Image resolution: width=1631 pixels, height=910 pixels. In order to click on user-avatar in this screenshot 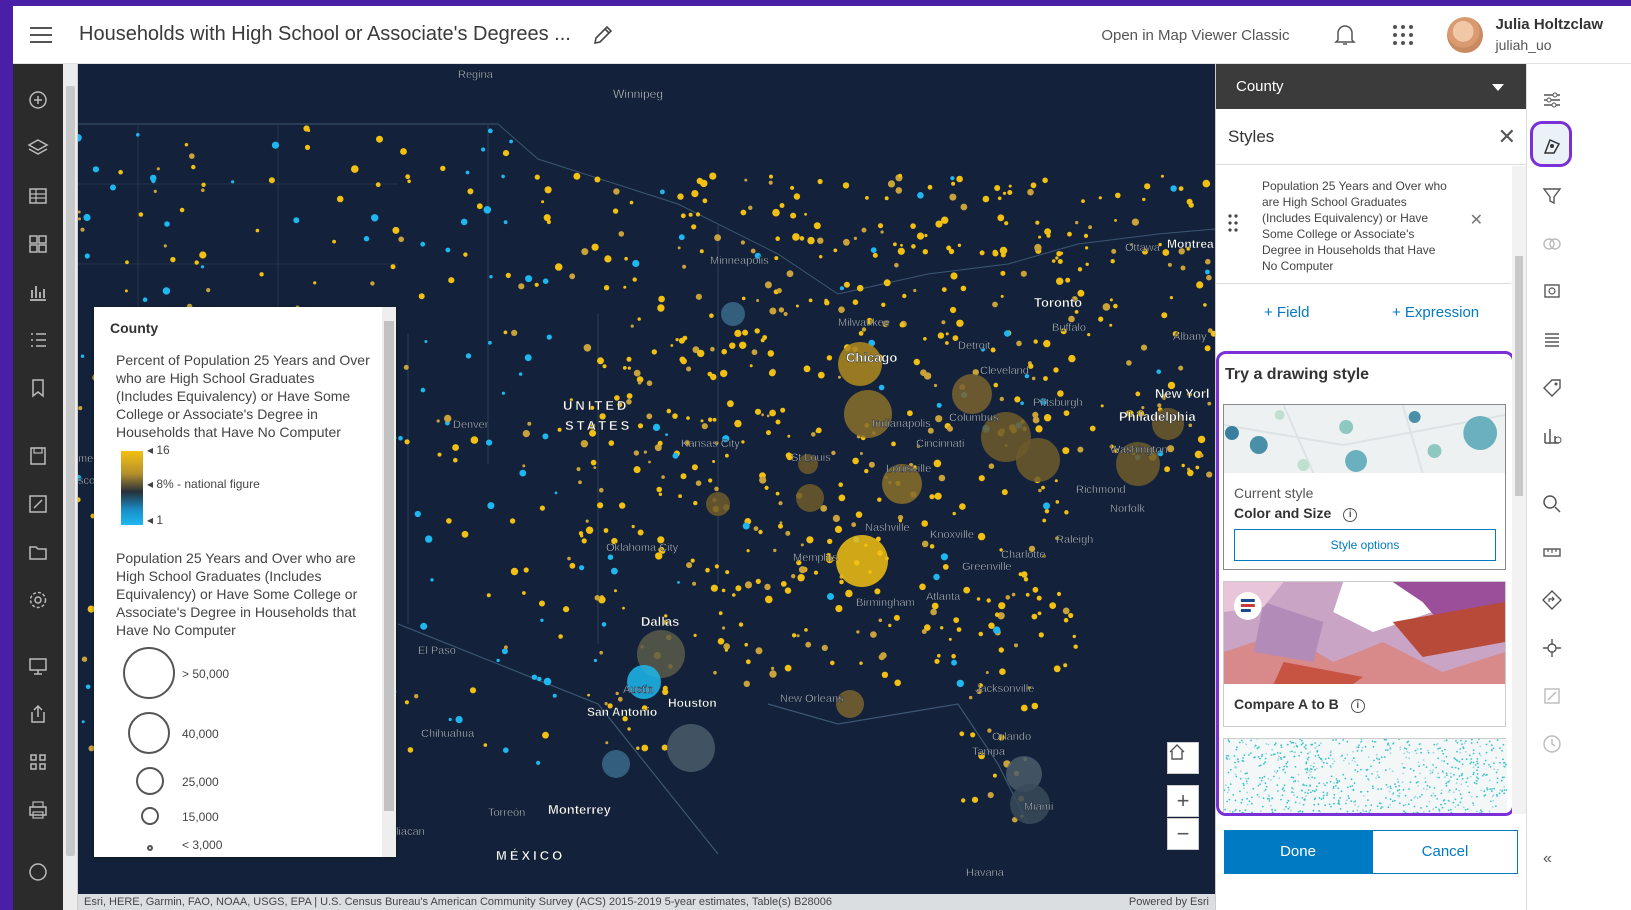, I will do `click(1465, 35)`.